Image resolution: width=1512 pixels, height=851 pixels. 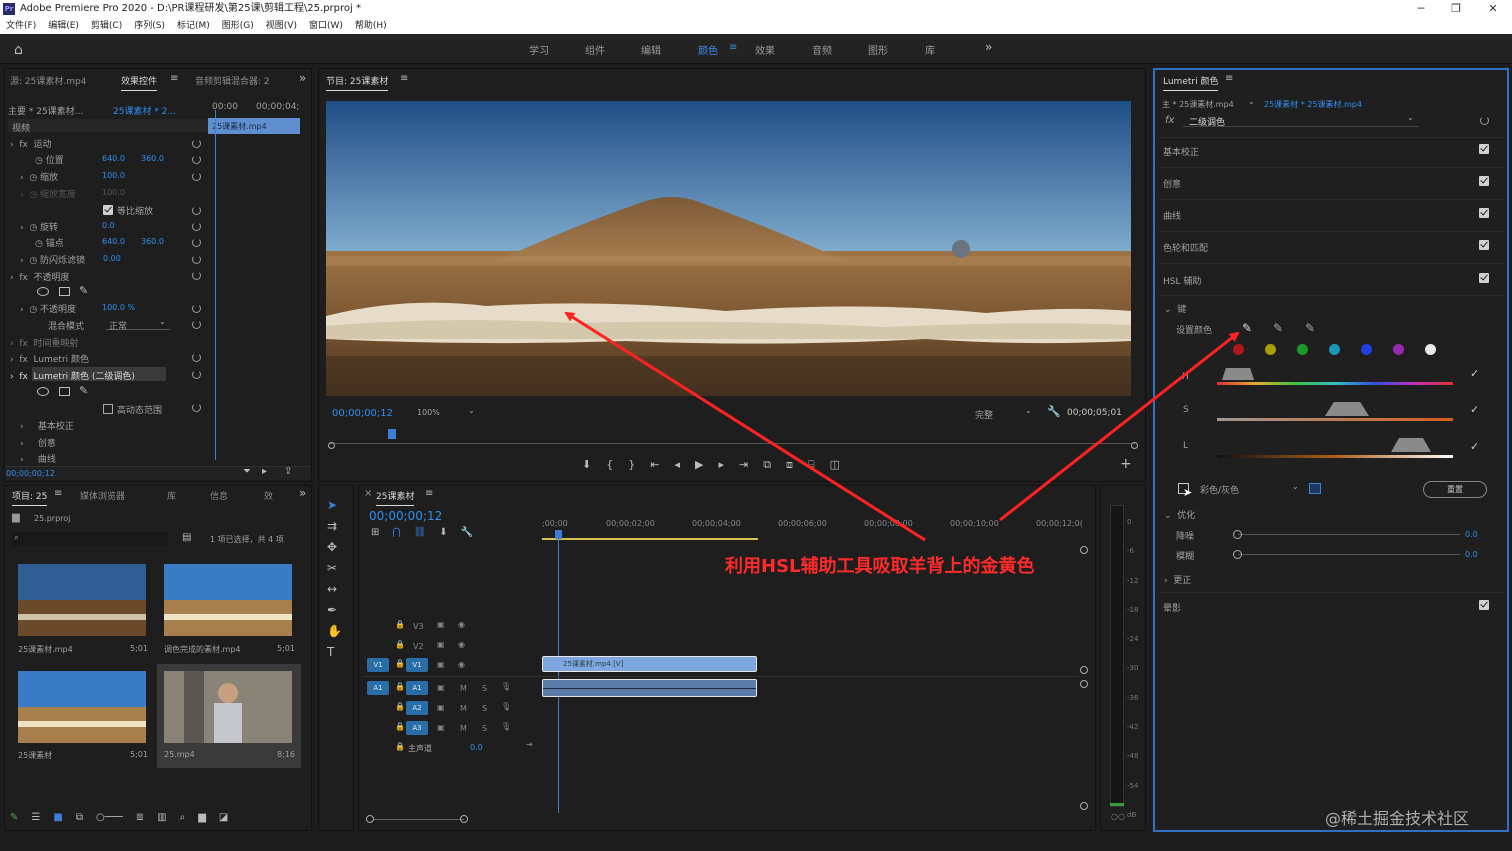 What do you see at coordinates (1397, 818) in the screenshot?
I see `watermark: @稀土掘金技术社区` at bounding box center [1397, 818].